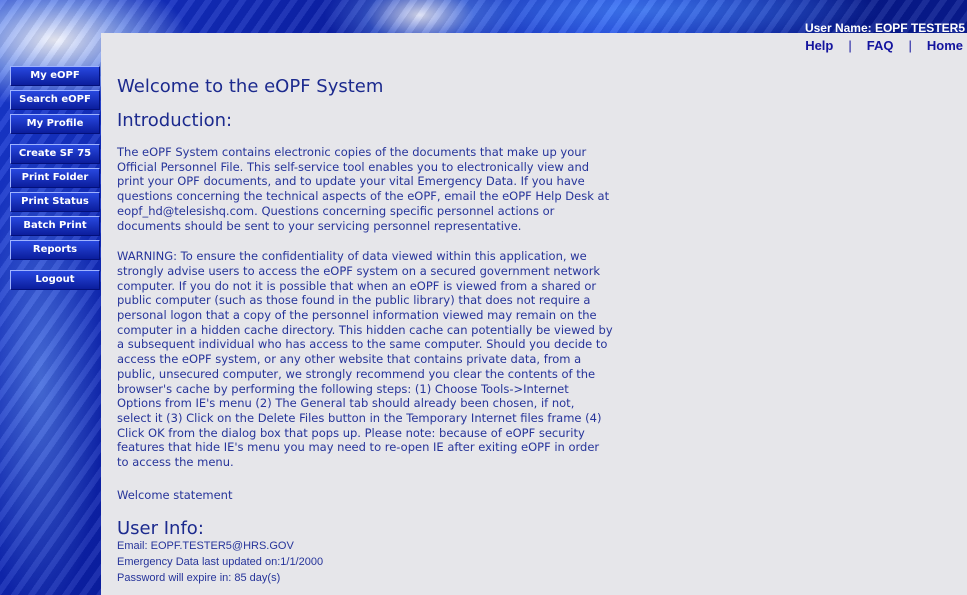  What do you see at coordinates (55, 202) in the screenshot?
I see `nav-print-status-button: Print Status` at bounding box center [55, 202].